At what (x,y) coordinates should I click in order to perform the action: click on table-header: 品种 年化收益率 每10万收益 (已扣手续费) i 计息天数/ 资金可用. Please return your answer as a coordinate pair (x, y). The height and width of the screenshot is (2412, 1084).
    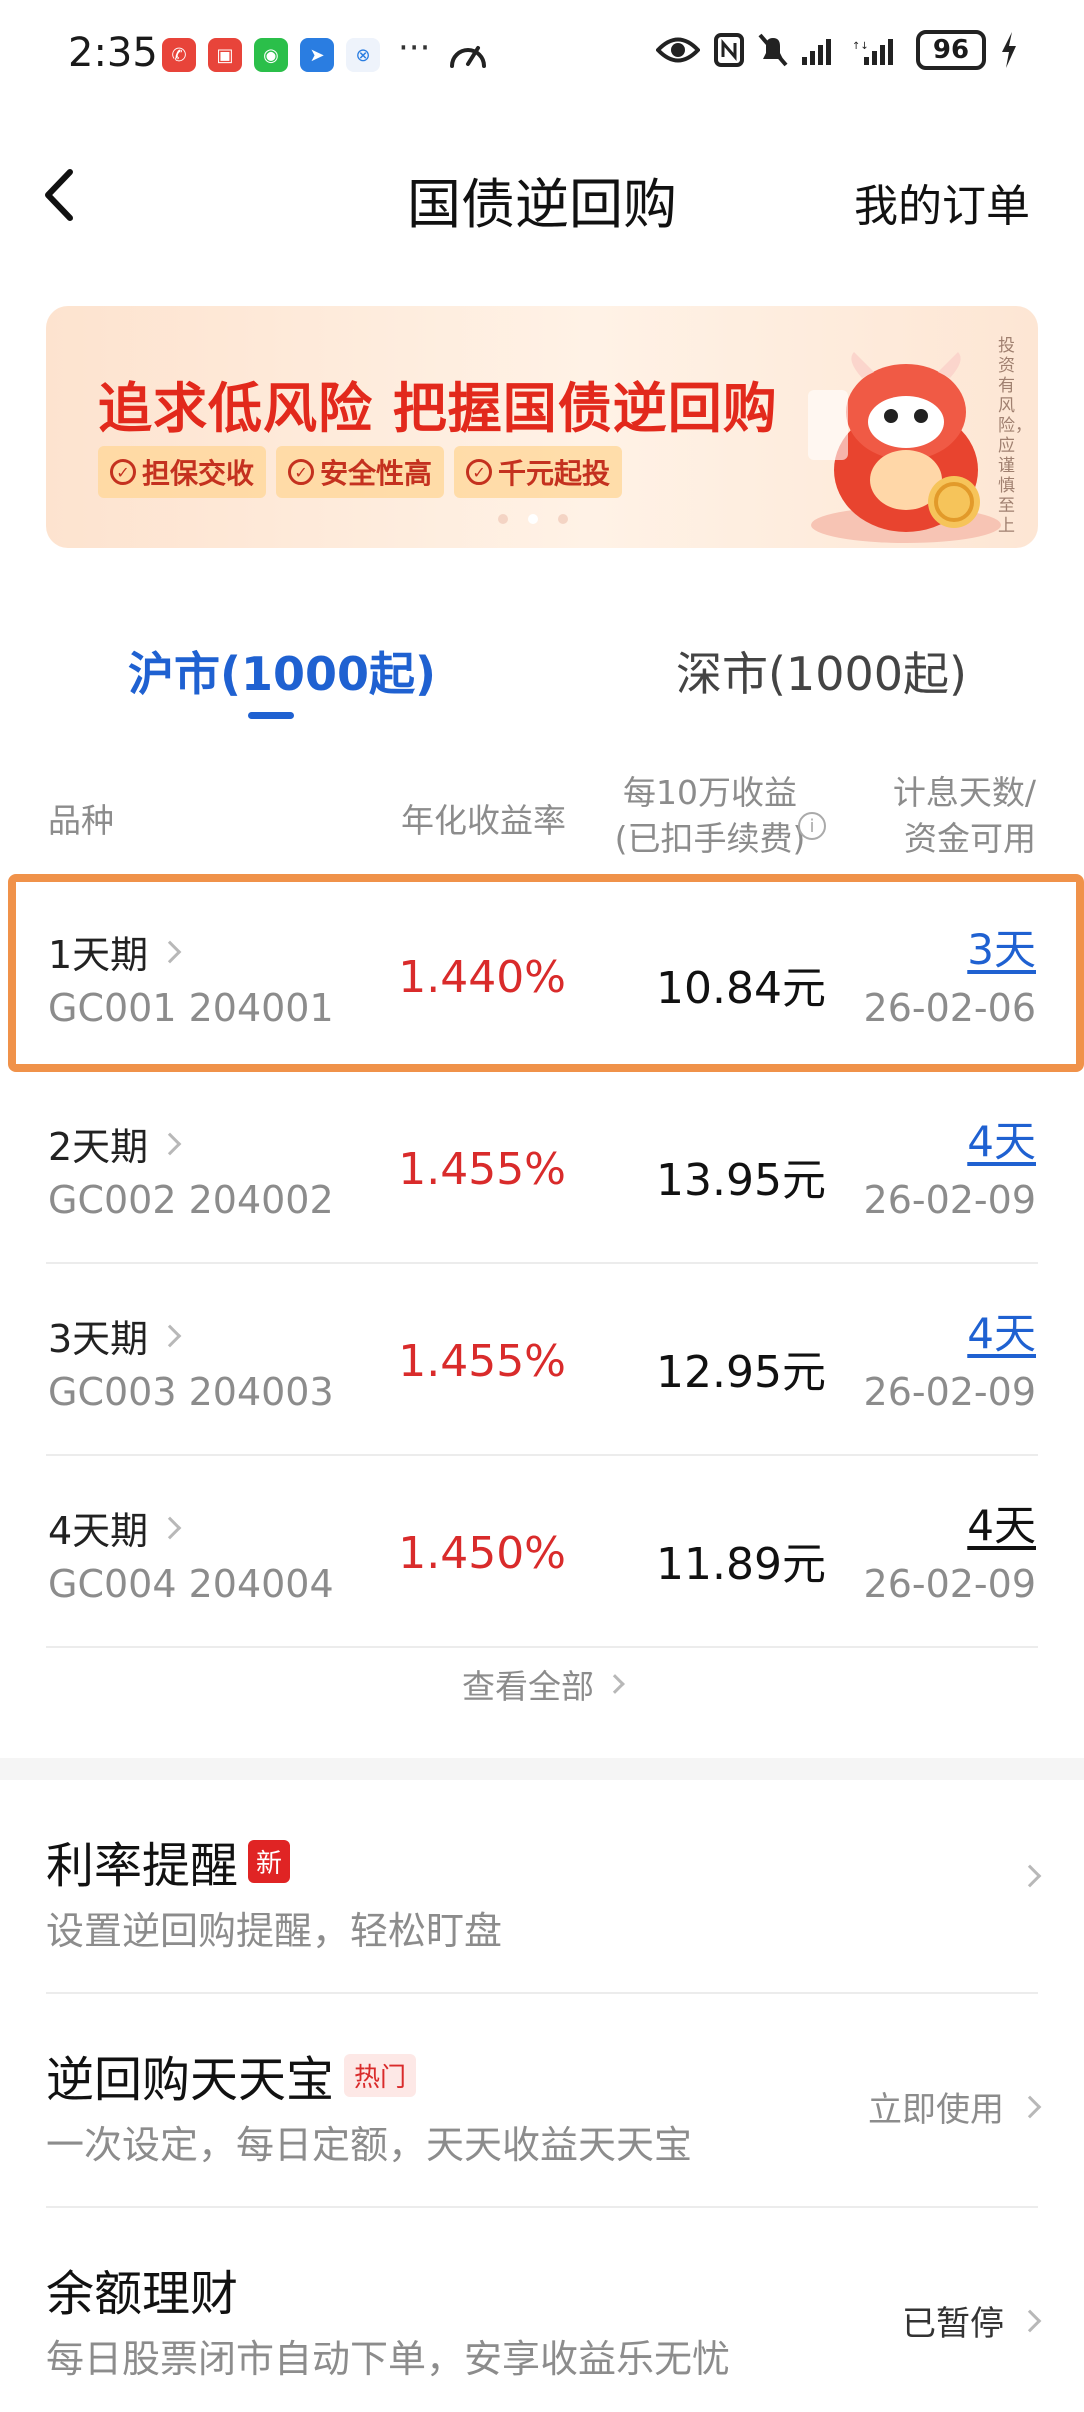
    Looking at the image, I should click on (542, 820).